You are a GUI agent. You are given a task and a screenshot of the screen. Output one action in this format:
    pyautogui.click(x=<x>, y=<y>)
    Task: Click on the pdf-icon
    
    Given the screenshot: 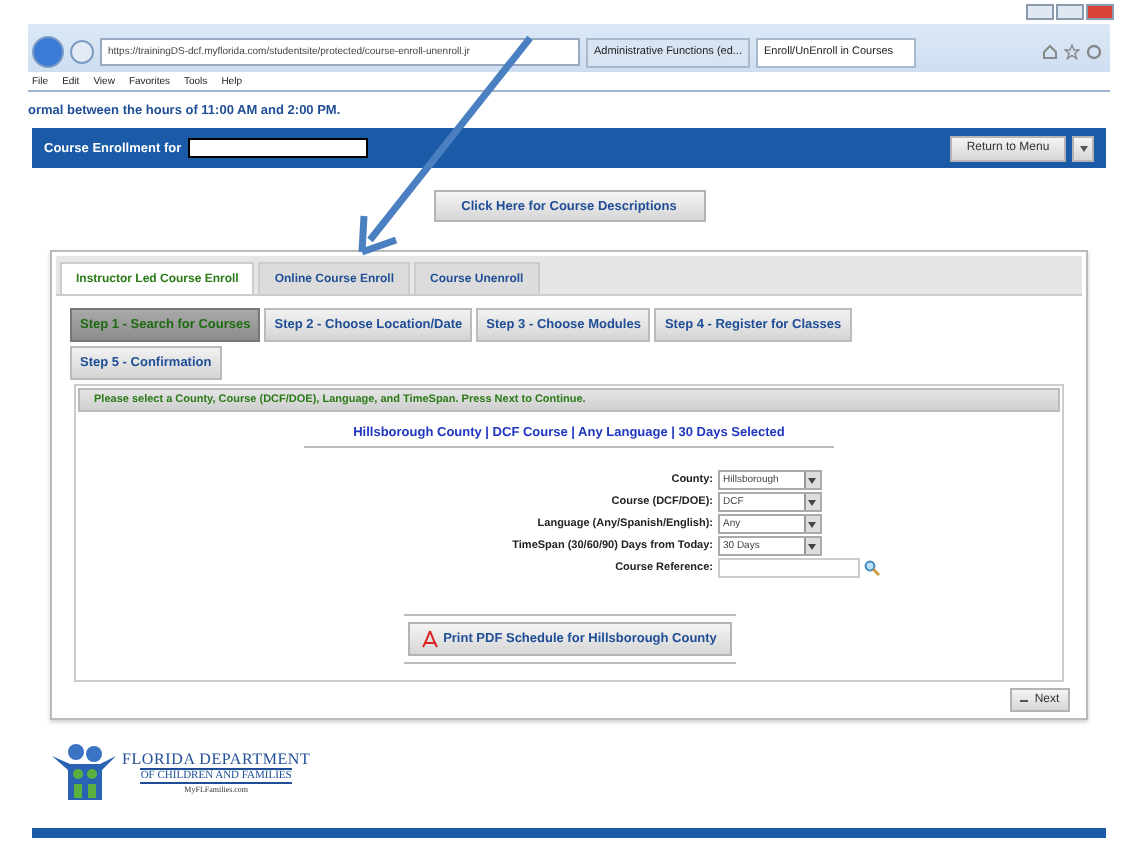 What is the action you would take?
    pyautogui.click(x=429, y=639)
    